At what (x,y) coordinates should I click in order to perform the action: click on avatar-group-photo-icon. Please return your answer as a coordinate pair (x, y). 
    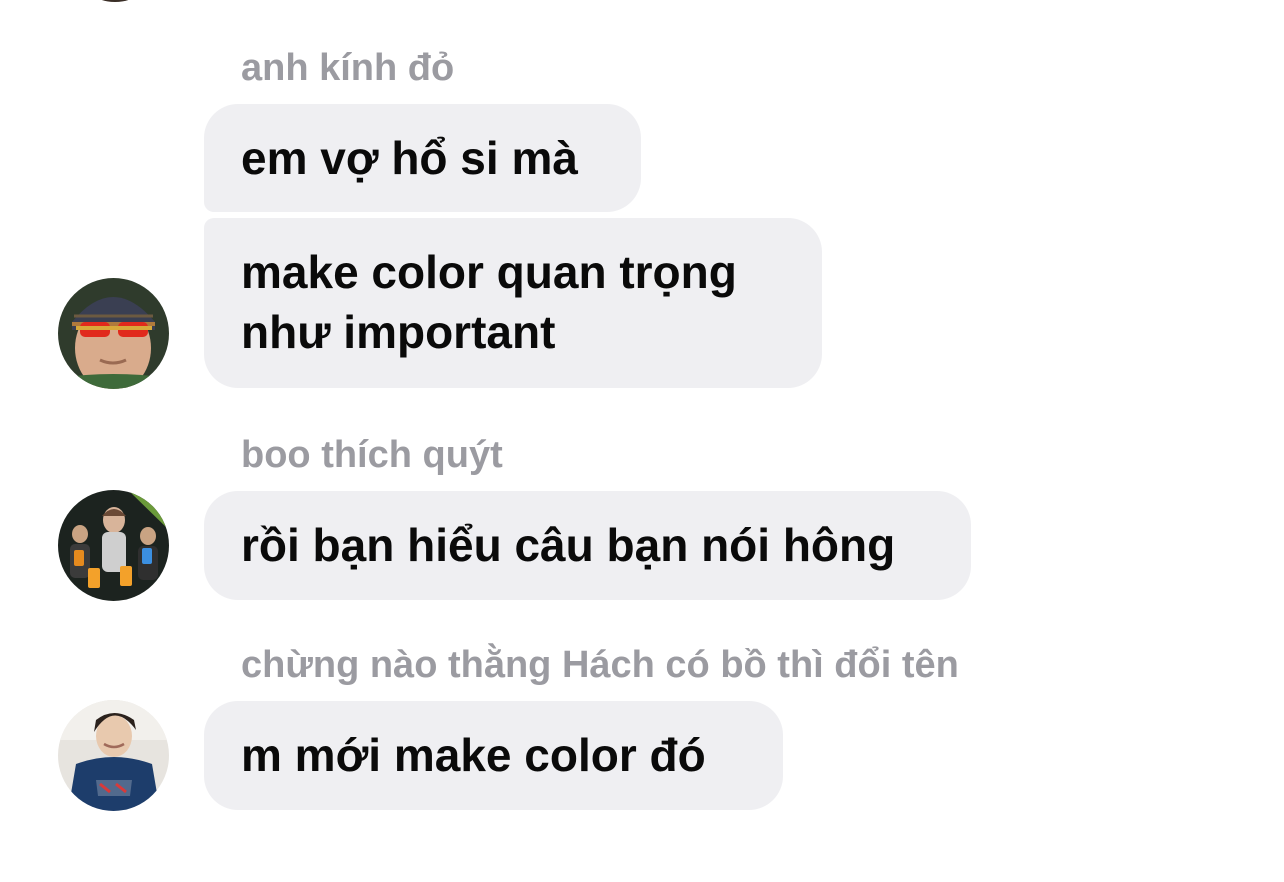
    Looking at the image, I should click on (113, 545).